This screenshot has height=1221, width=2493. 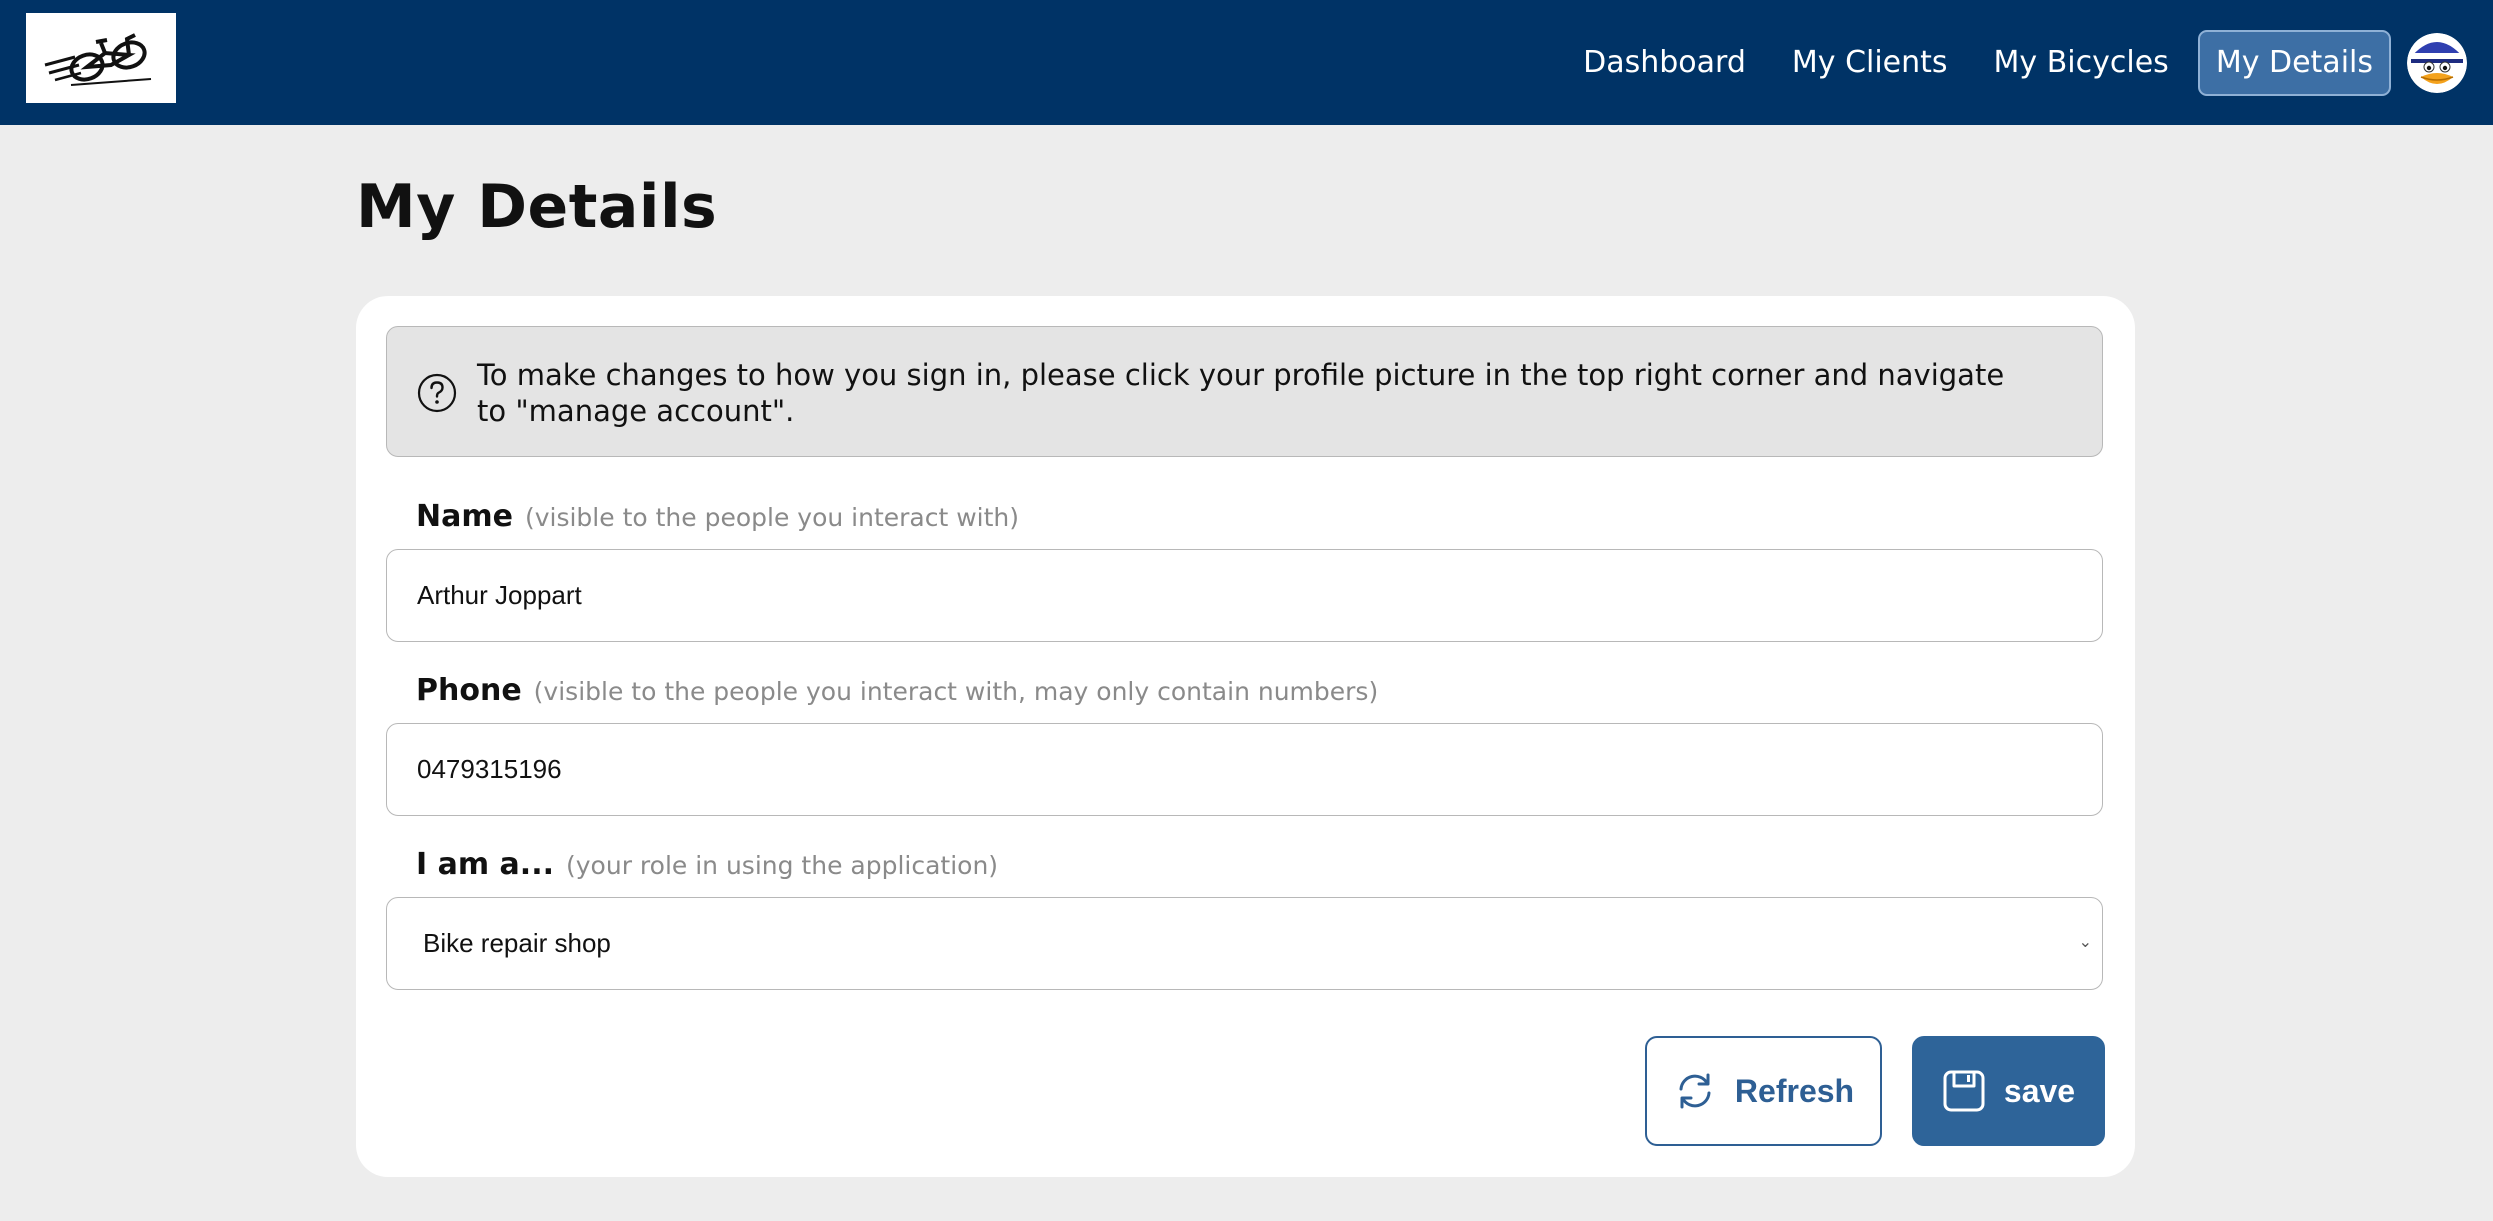 What do you see at coordinates (2039, 1090) in the screenshot?
I see `save-label: save` at bounding box center [2039, 1090].